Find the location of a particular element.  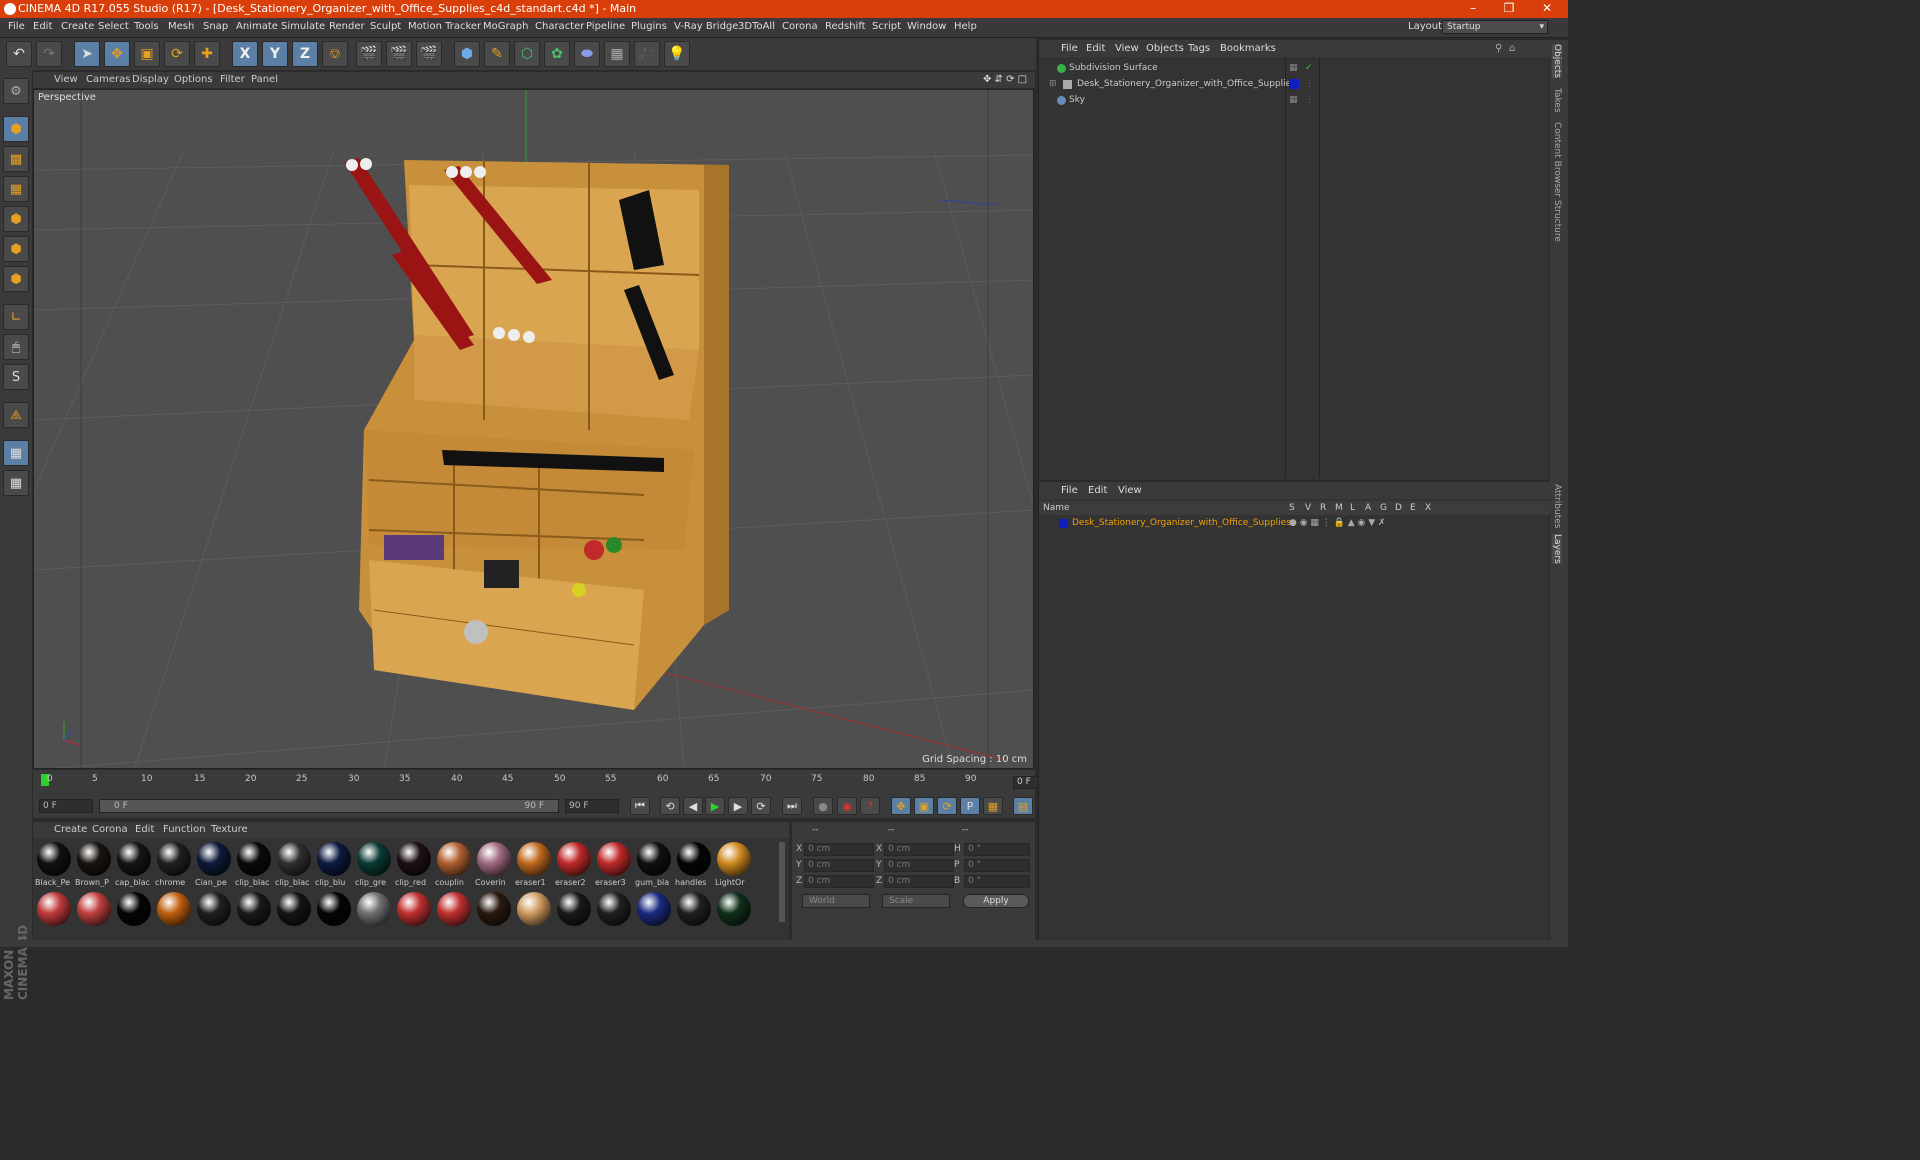

material-swatch: clip_red is located at coordinates (414, 864).